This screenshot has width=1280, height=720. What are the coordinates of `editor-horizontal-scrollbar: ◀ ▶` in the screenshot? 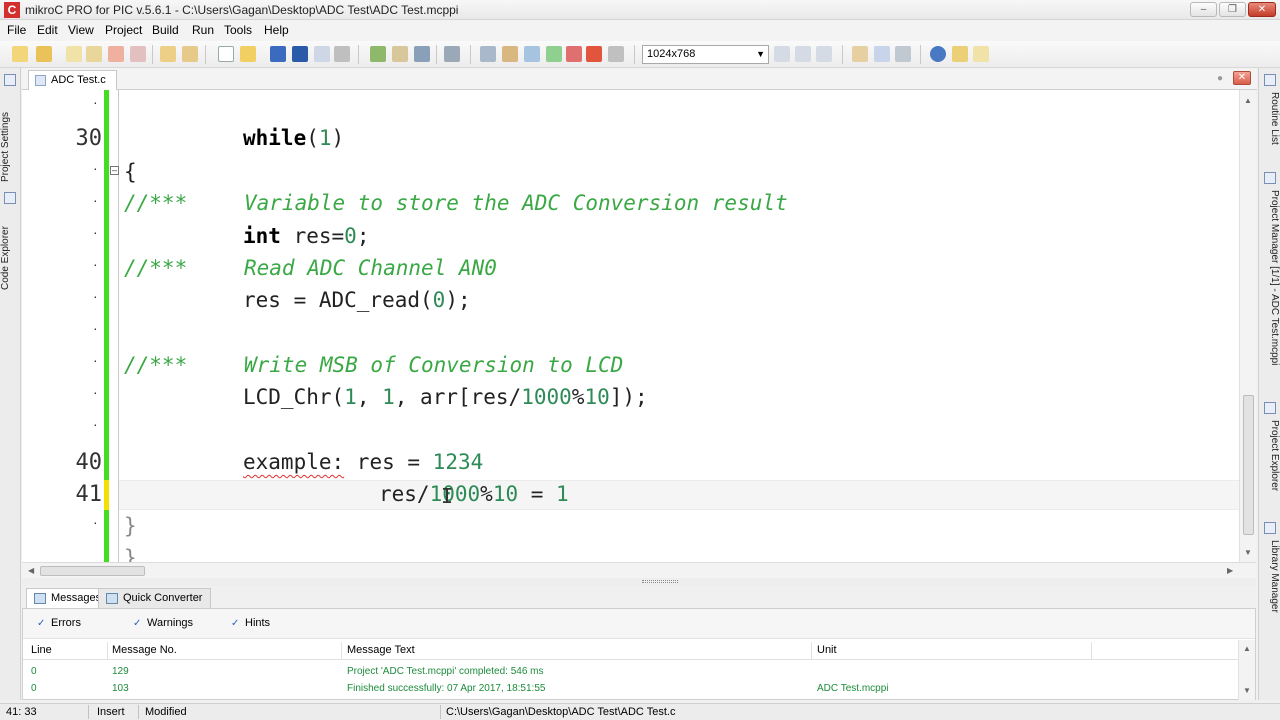 It's located at (639, 570).